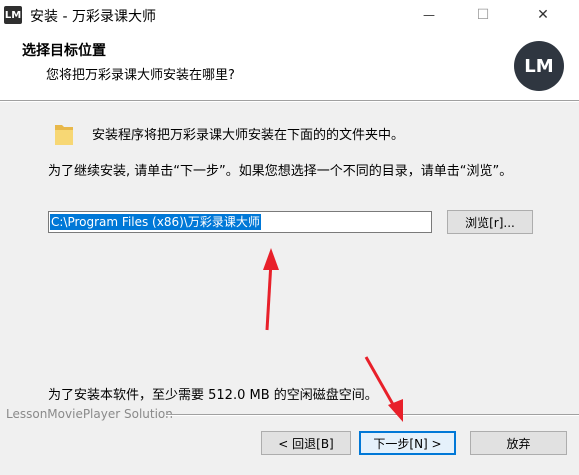 The height and width of the screenshot is (475, 579). I want to click on app-icon: LM, so click(13, 15).